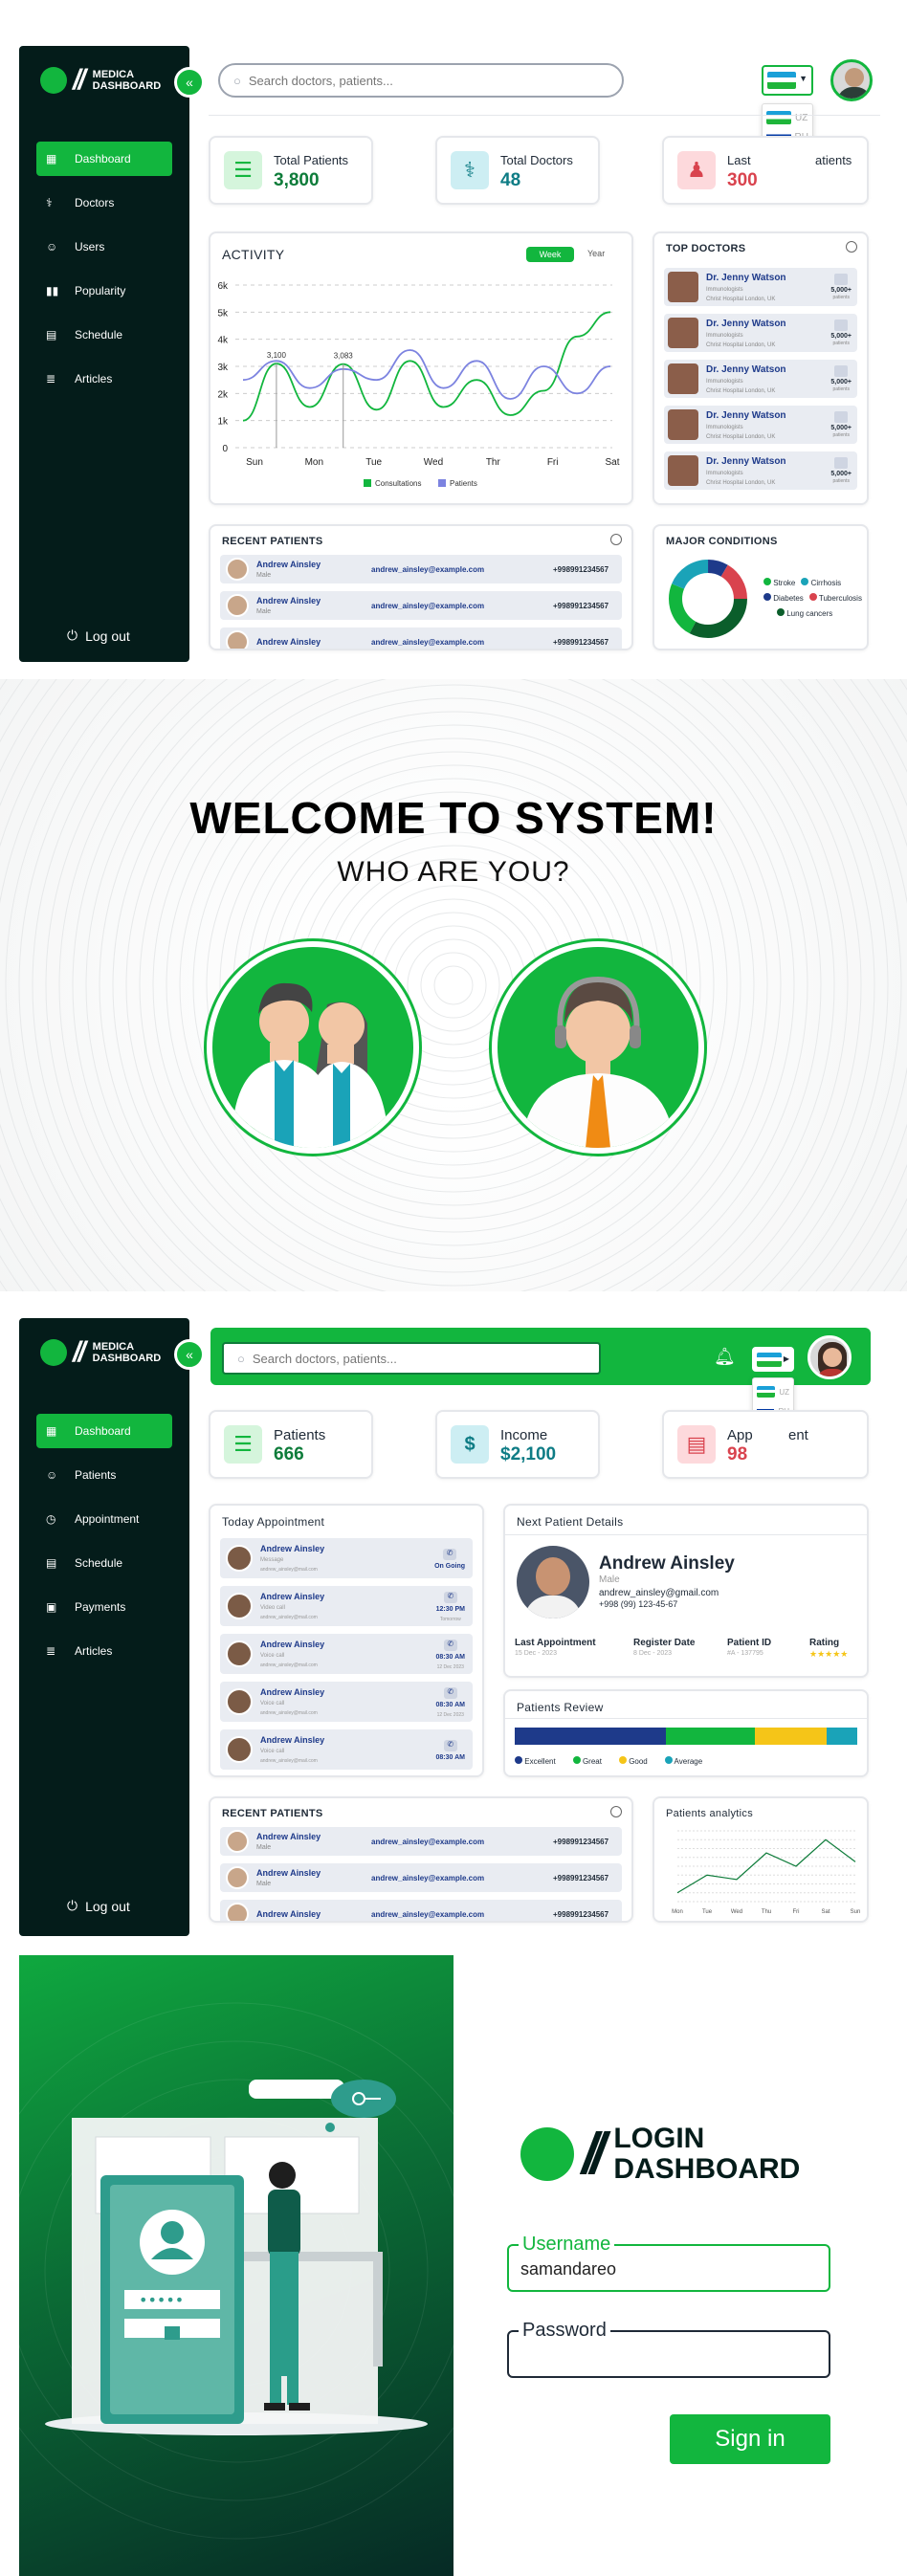 The width and height of the screenshot is (907, 2576). What do you see at coordinates (344, 356) in the screenshot?
I see `annotation-label: 3,083` at bounding box center [344, 356].